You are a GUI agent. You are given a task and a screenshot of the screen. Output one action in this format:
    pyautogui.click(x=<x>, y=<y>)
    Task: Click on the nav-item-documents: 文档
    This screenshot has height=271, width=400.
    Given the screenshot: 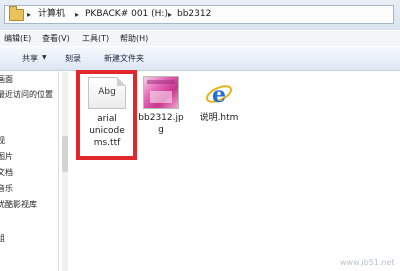 What is the action you would take?
    pyautogui.click(x=6, y=172)
    